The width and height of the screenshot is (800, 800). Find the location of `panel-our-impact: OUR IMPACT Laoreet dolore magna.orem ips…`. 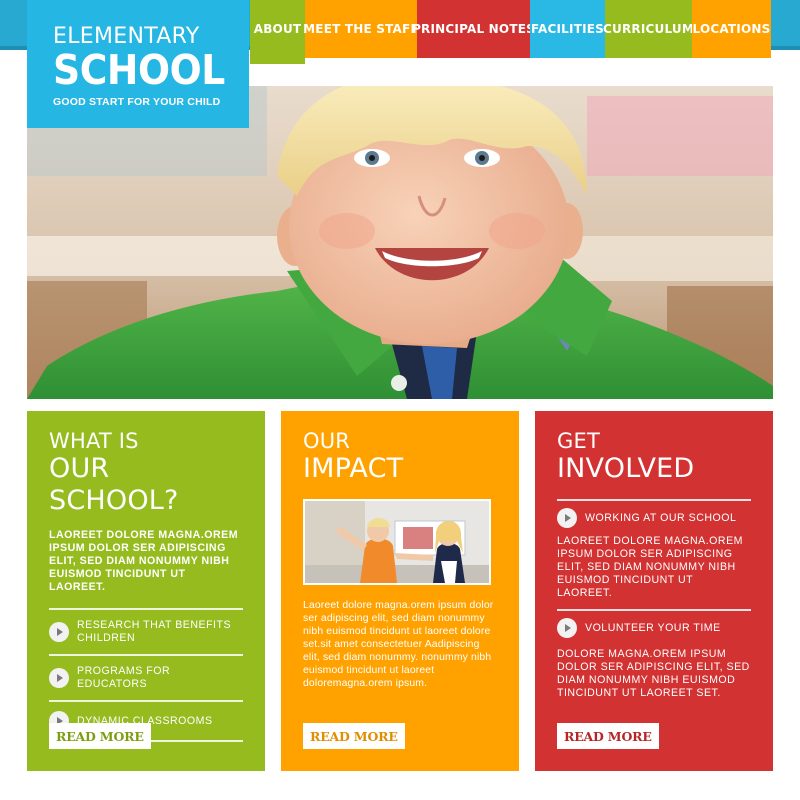

panel-our-impact: OUR IMPACT Laoreet dolore magna.orem ips… is located at coordinates (400, 591).